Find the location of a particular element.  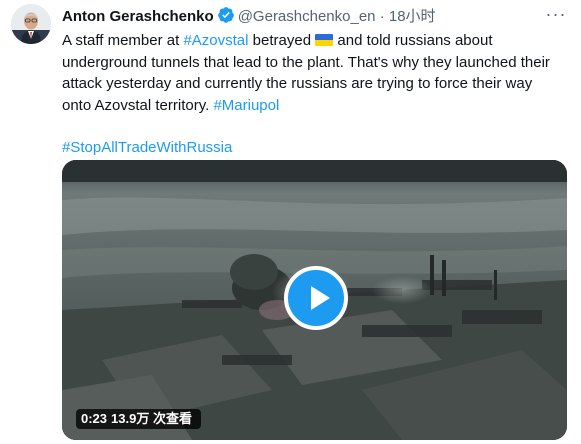

text-segment: A staff member at is located at coordinates (123, 40).